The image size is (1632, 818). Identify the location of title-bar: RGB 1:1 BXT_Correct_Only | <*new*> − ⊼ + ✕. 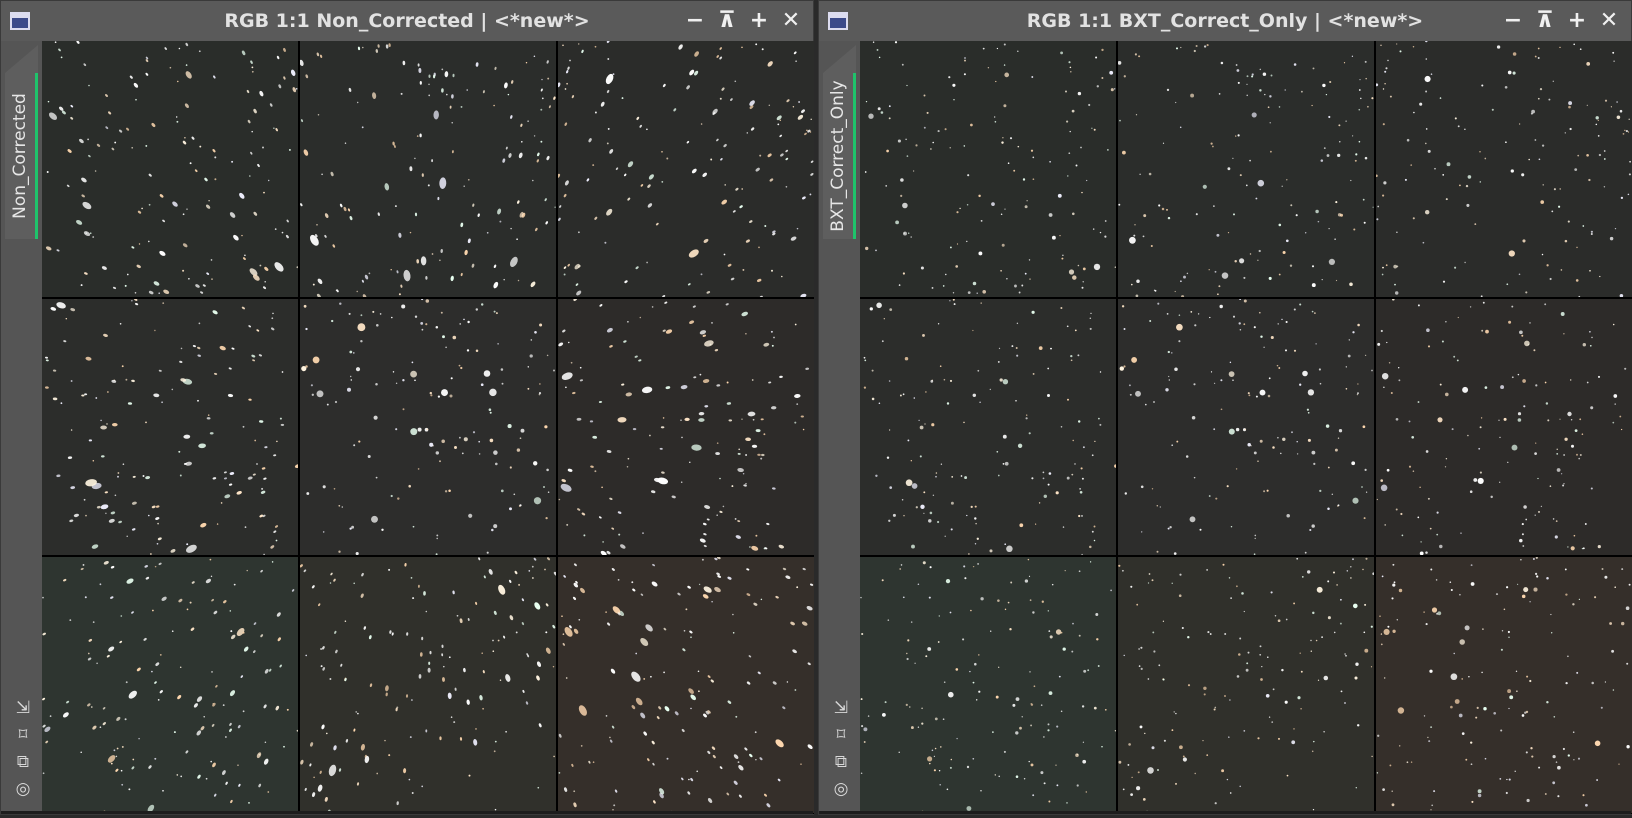
(1225, 21).